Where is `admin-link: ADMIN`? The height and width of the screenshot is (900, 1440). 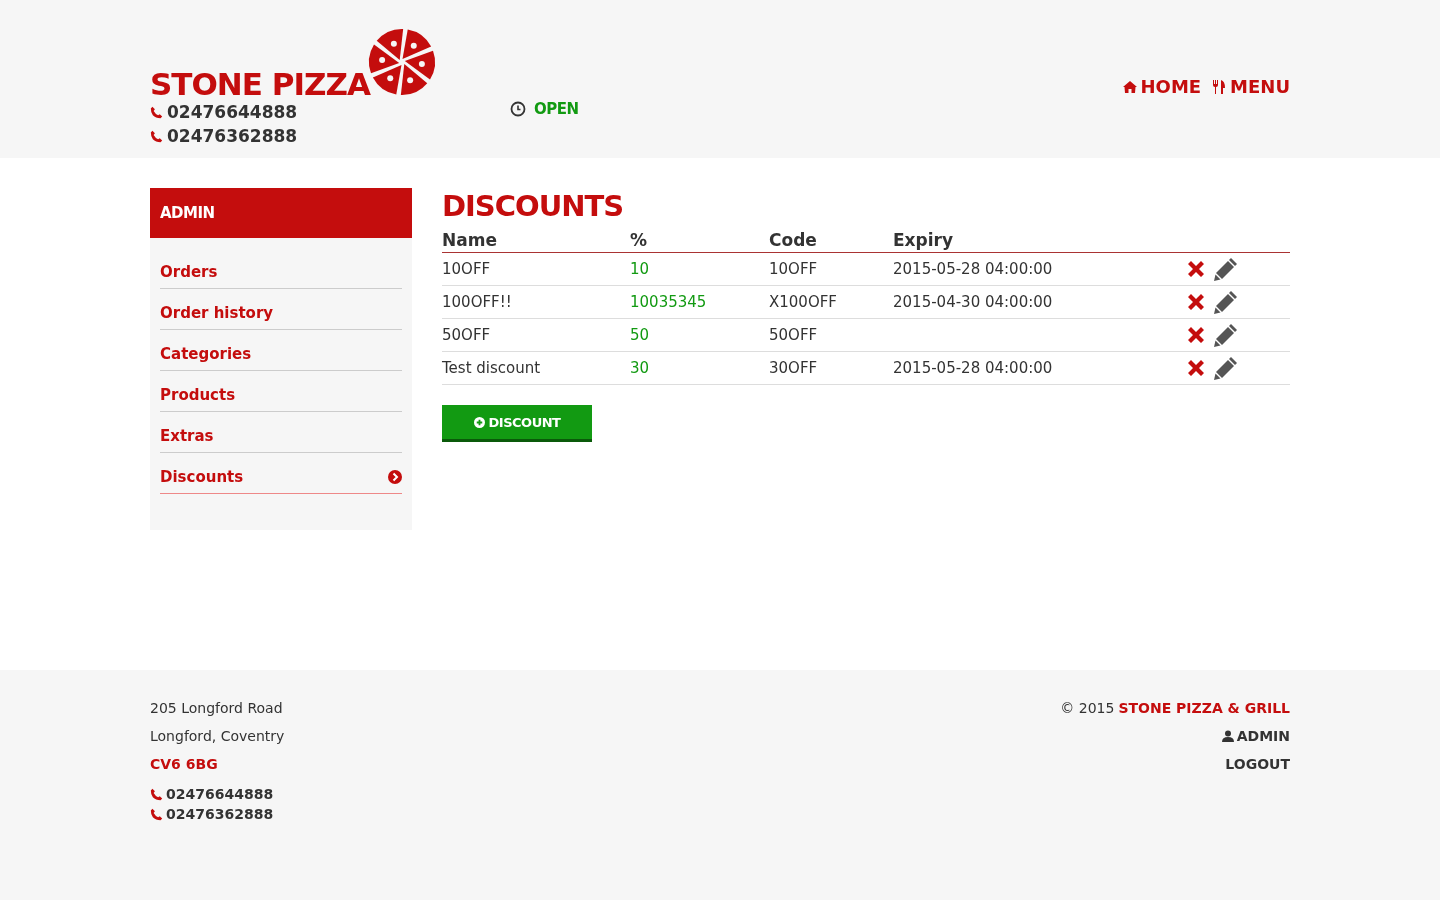 admin-link: ADMIN is located at coordinates (1255, 736).